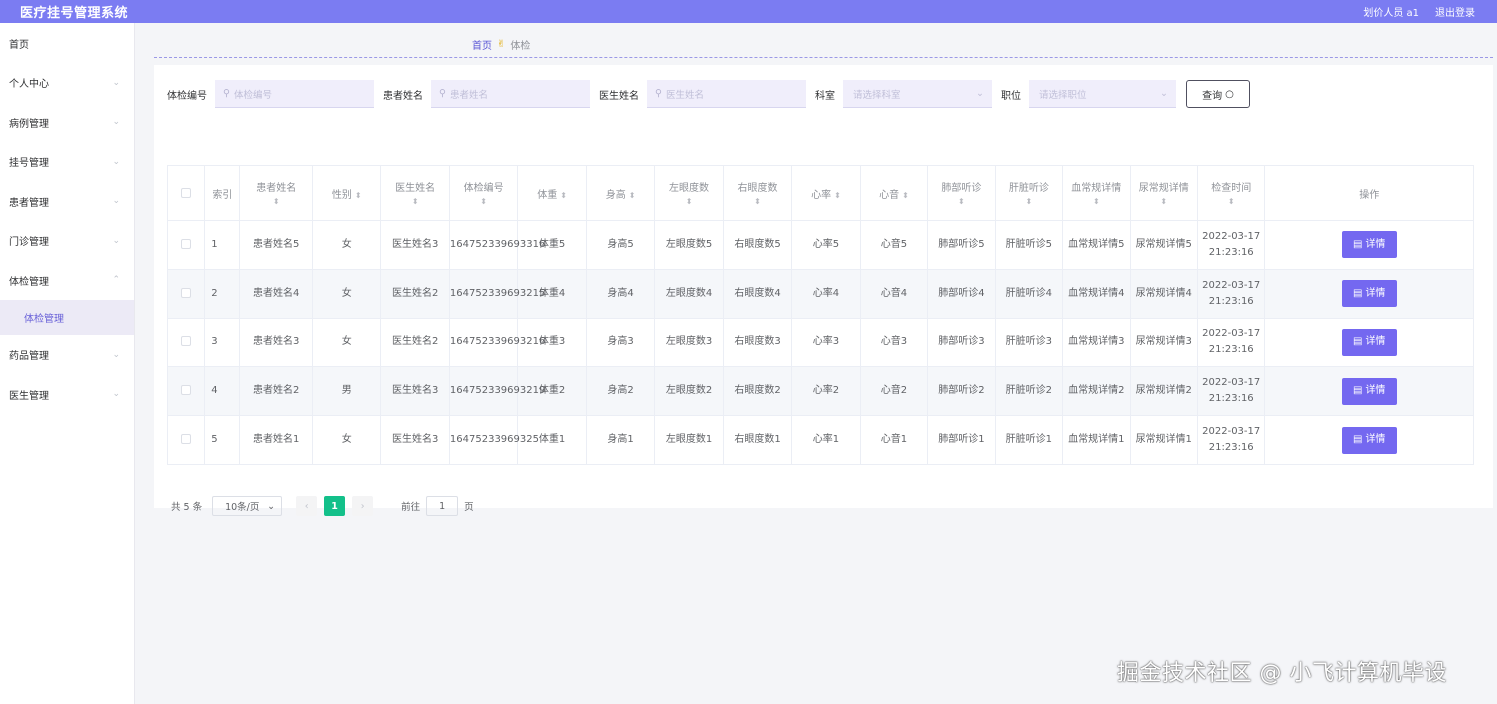 The height and width of the screenshot is (704, 1497). What do you see at coordinates (67, 317) in the screenshot?
I see `sidebar-subitem-exam-management: 体检管理` at bounding box center [67, 317].